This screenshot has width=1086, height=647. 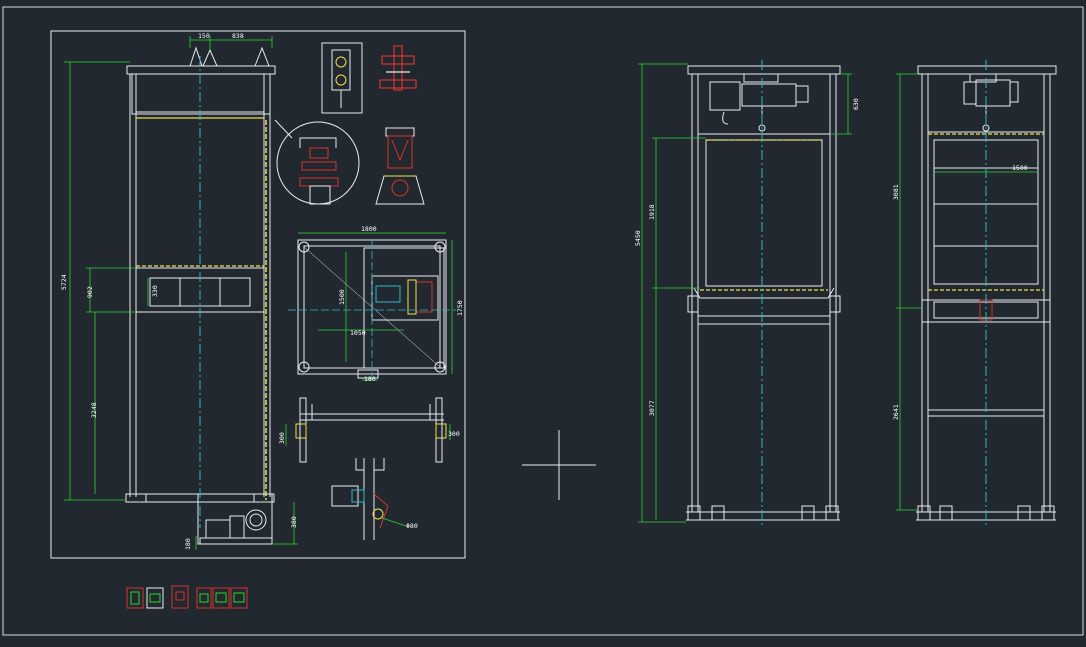 I want to click on dim-plan-c: 180, so click(x=370, y=379).